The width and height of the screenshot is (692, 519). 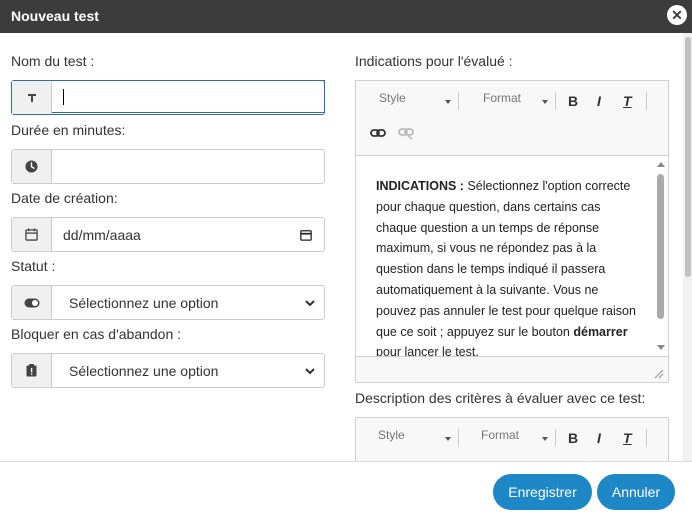 What do you see at coordinates (427, 351) in the screenshot?
I see `instructions-body-2: pour lancer le test.` at bounding box center [427, 351].